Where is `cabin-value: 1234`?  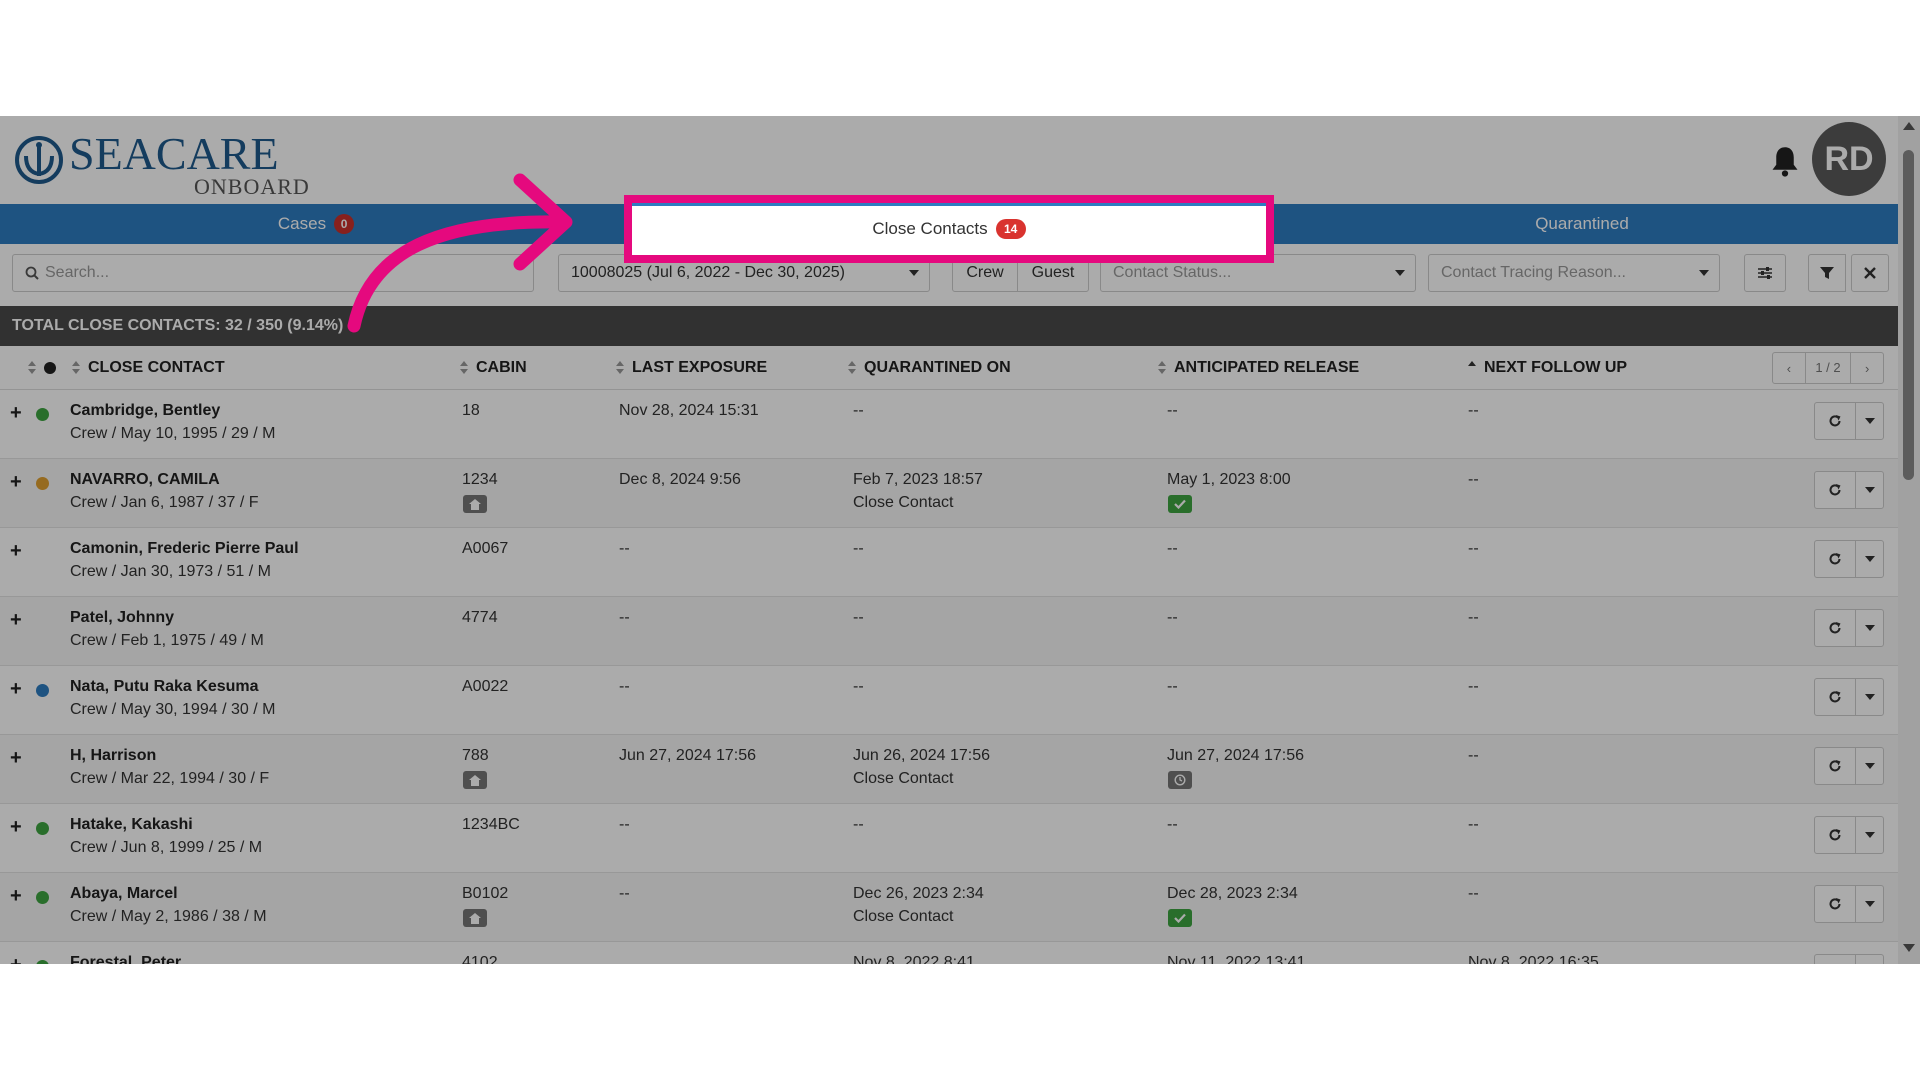 cabin-value: 1234 is located at coordinates (480, 479).